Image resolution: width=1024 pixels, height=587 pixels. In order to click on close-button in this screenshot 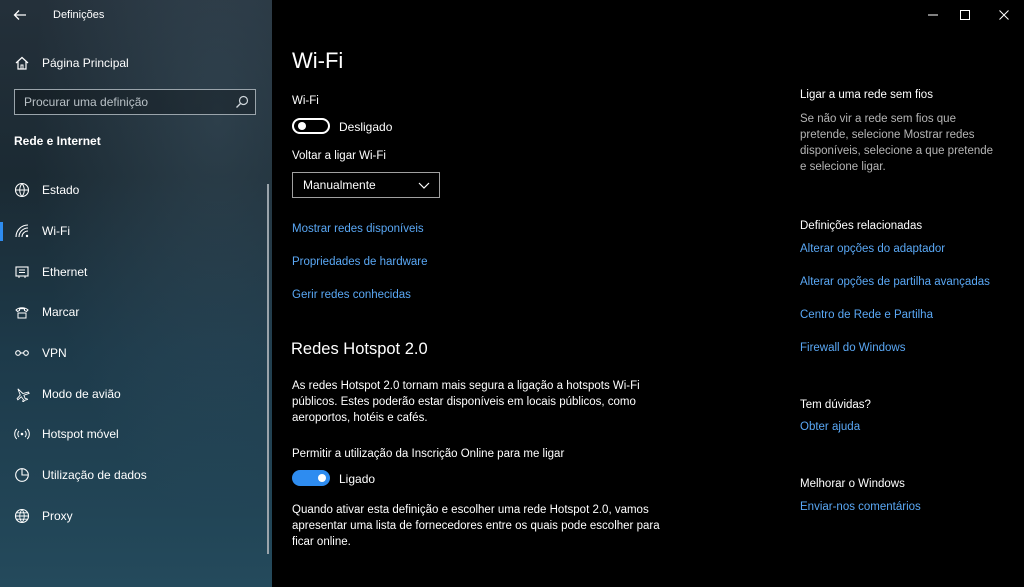, I will do `click(1004, 15)`.